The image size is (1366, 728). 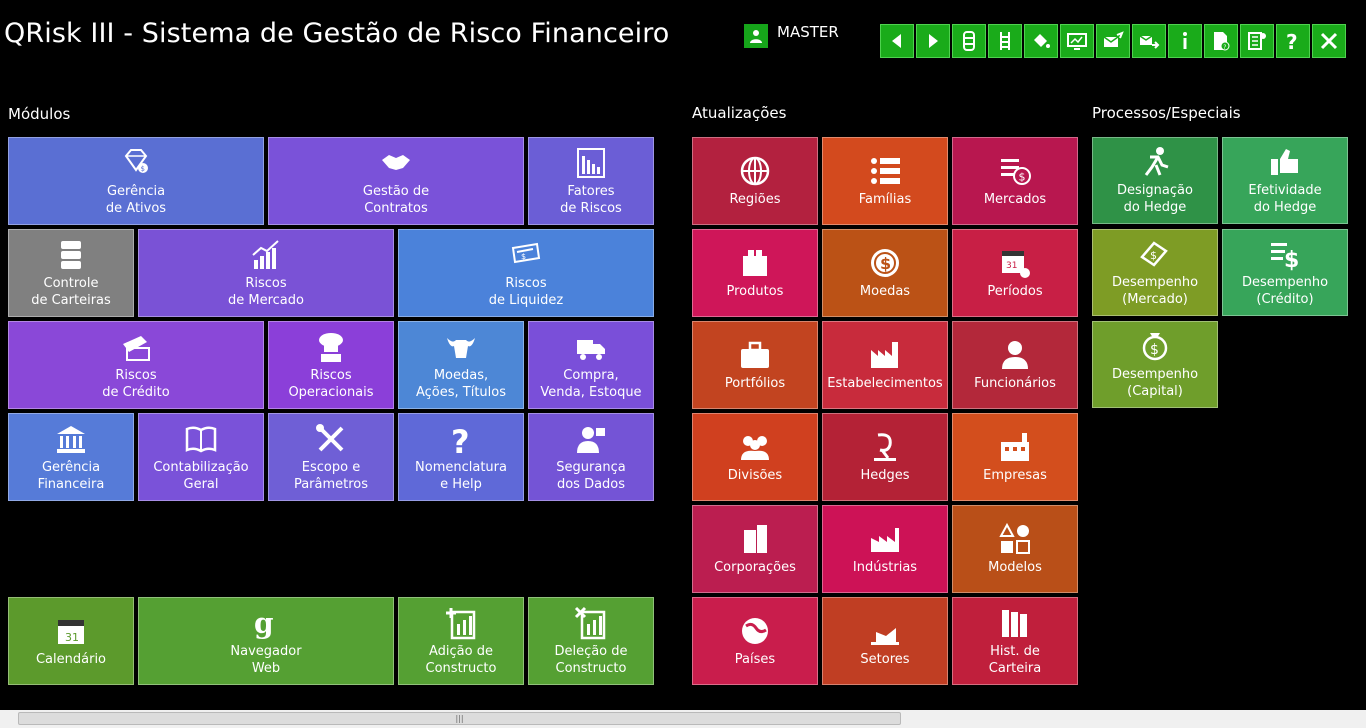 What do you see at coordinates (791, 35) in the screenshot?
I see `user-box: MASTER` at bounding box center [791, 35].